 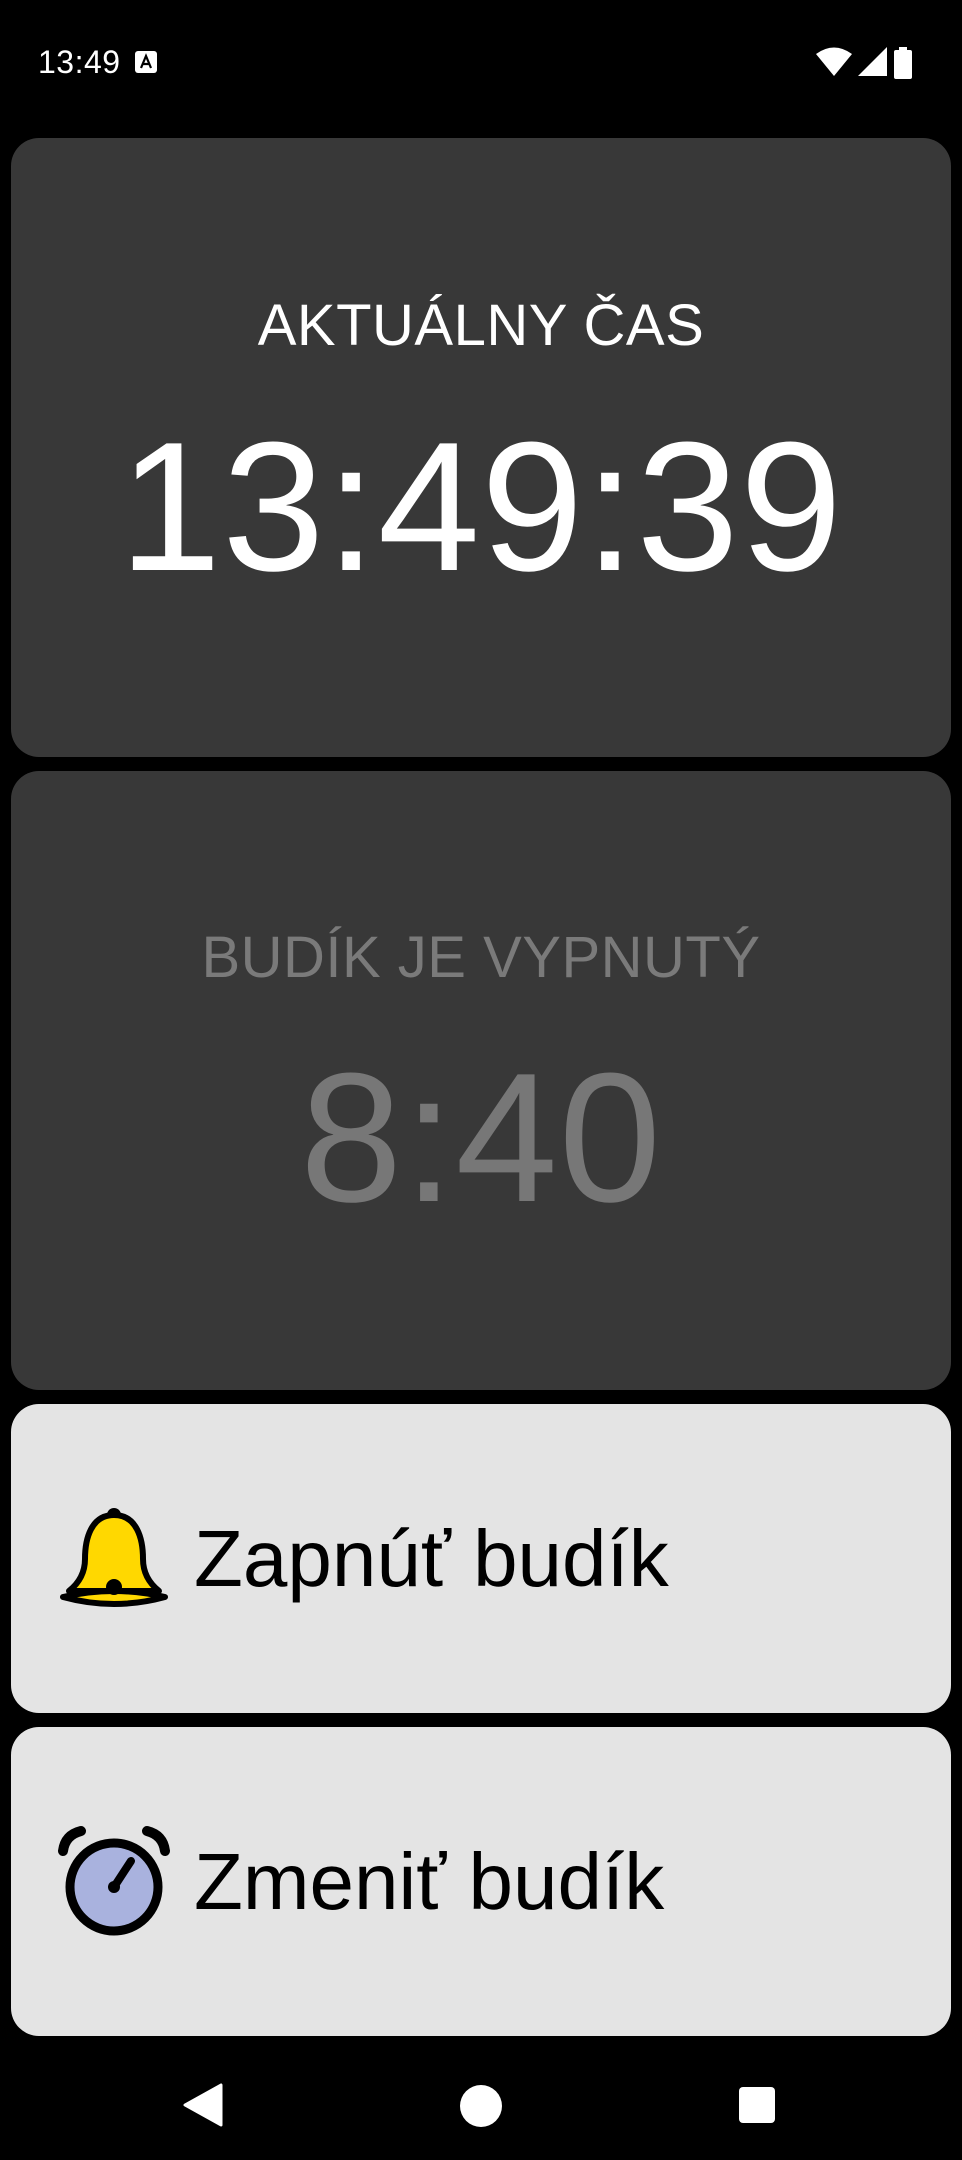 I want to click on home-icon, so click(x=481, y=2106).